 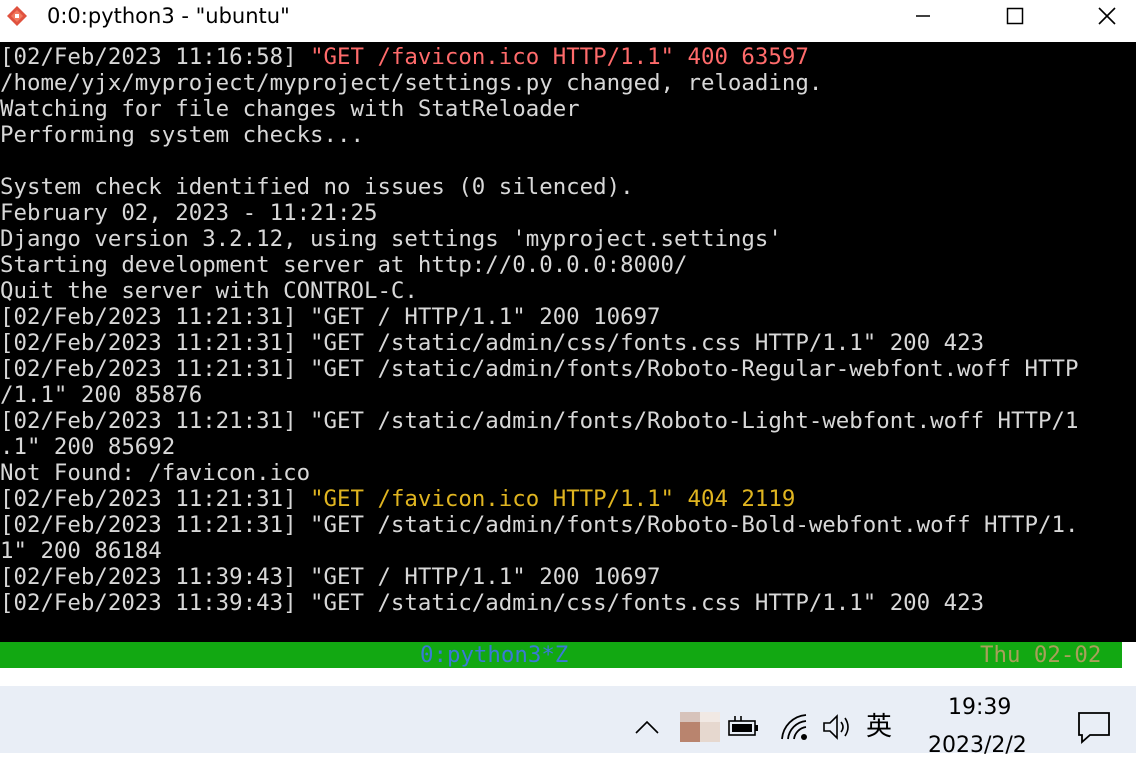 I want to click on show-hidden-icons-button, so click(x=647, y=727).